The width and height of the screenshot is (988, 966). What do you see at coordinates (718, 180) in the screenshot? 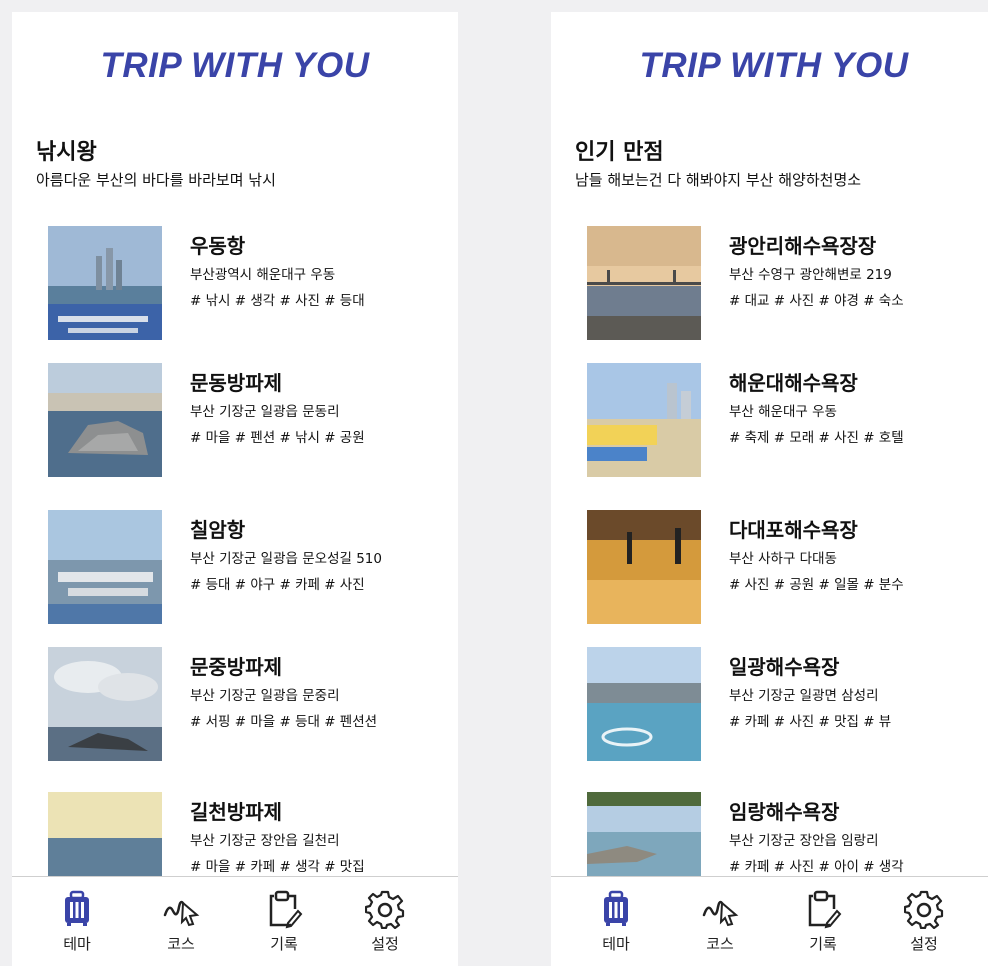
I see `theme-subtitle: 남들 해보는건 다 해봐야지 부산 해양하천명소` at bounding box center [718, 180].